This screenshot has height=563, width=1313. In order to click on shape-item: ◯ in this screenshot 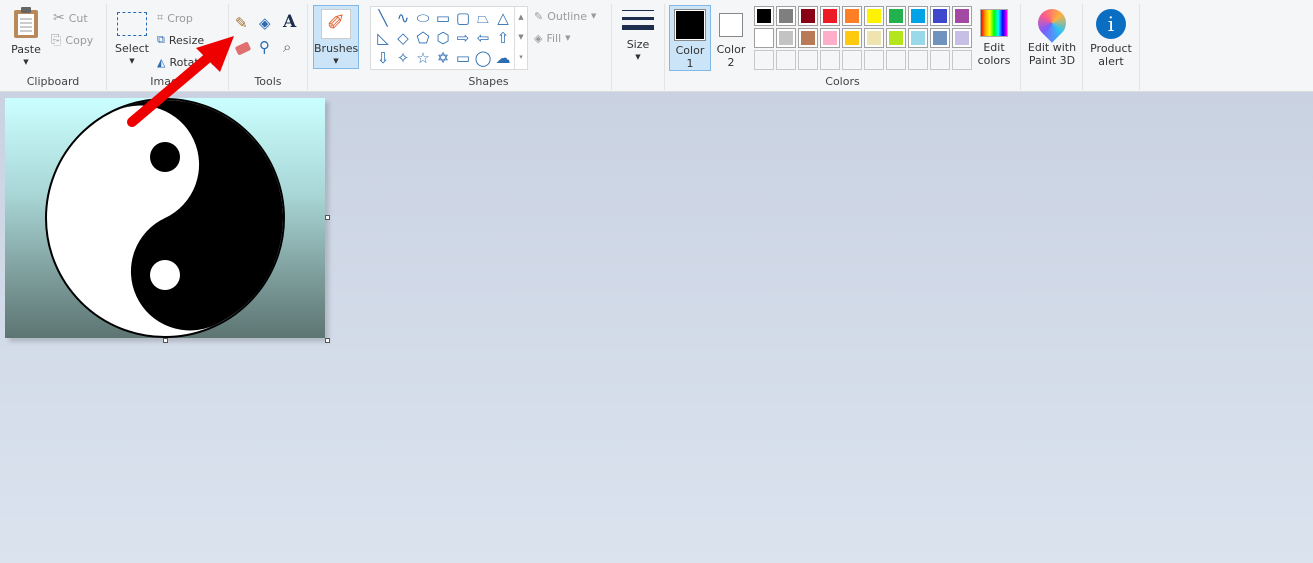, I will do `click(483, 58)`.